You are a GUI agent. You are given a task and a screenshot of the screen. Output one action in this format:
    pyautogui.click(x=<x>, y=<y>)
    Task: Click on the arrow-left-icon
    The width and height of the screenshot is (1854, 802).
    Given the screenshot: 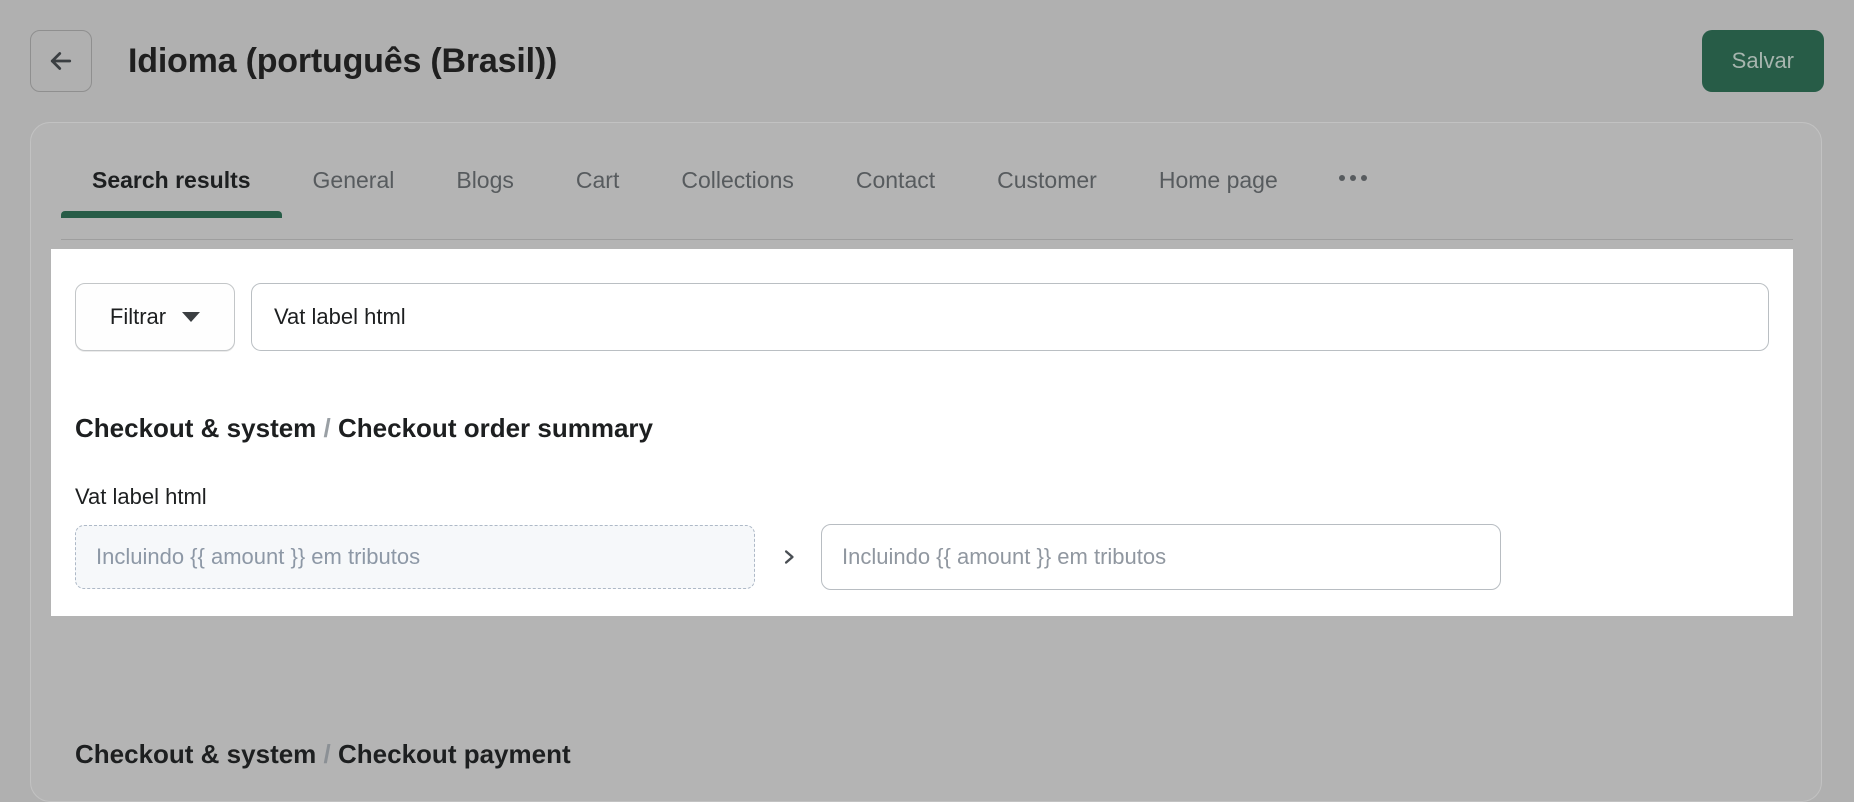 What is the action you would take?
    pyautogui.click(x=61, y=61)
    